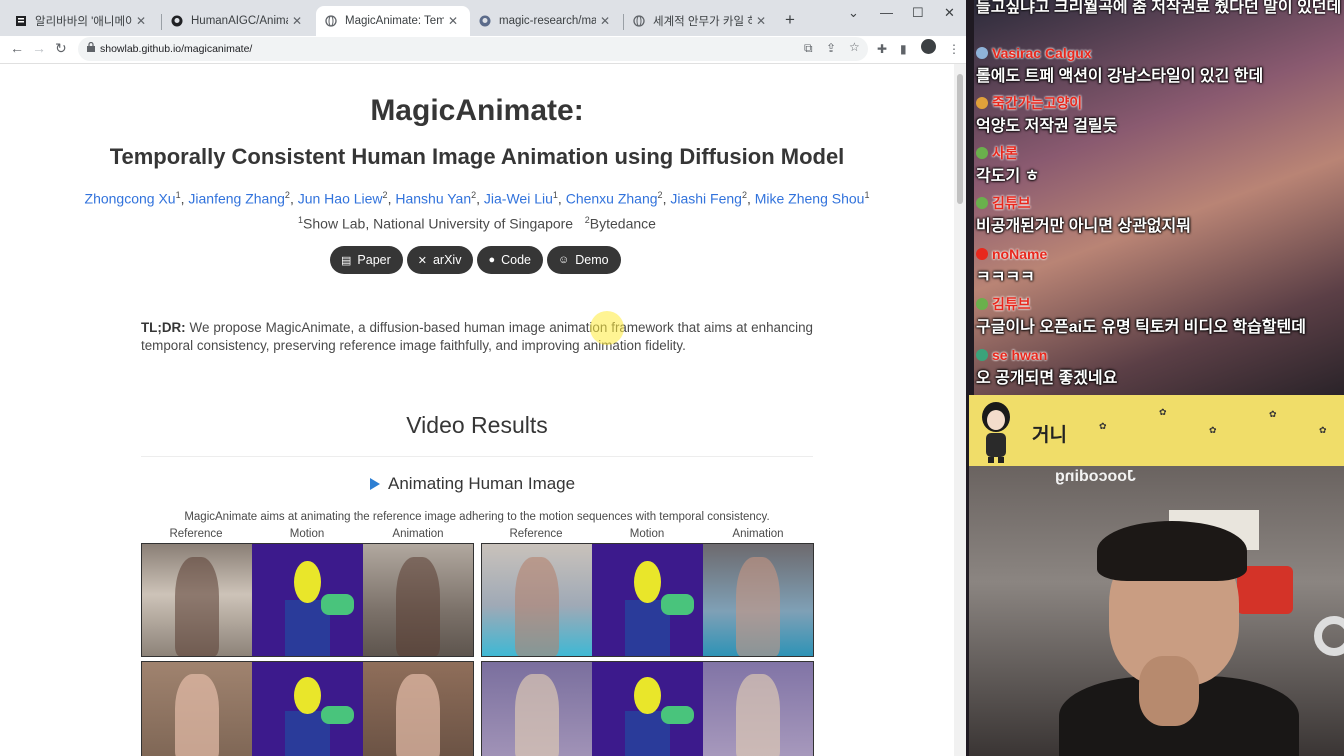  Describe the element at coordinates (584, 260) in the screenshot. I see `demo-button: ☺ Demo` at that location.